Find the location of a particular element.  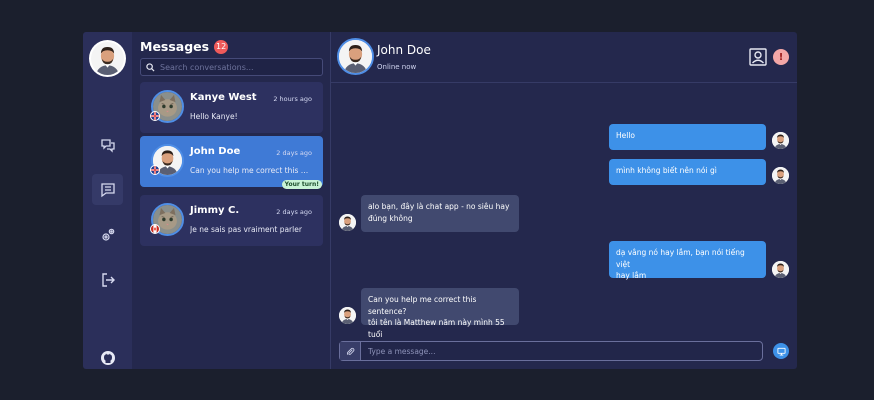

send-icon is located at coordinates (781, 351).